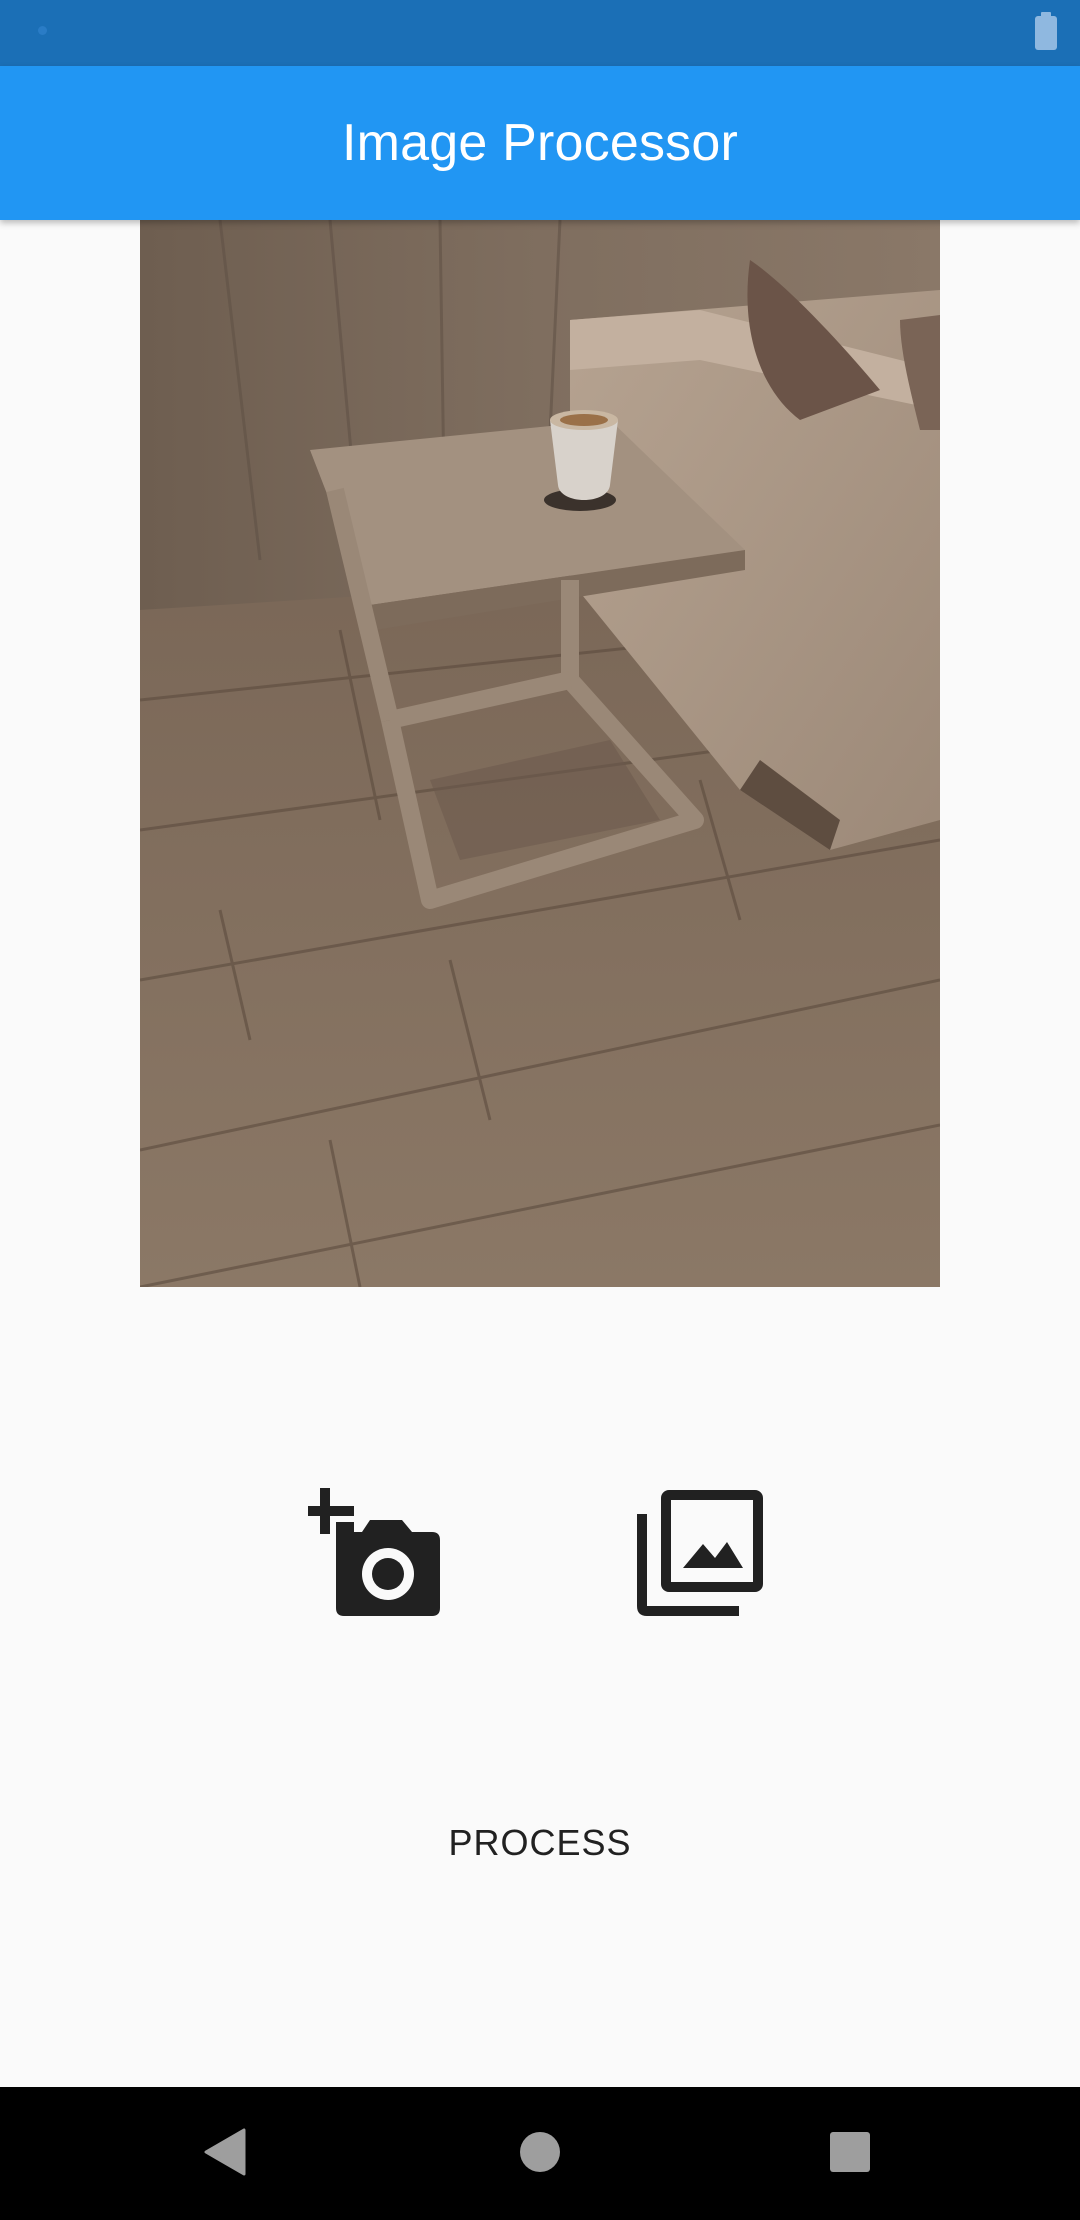  I want to click on app-bar: Image Processor, so click(540, 143).